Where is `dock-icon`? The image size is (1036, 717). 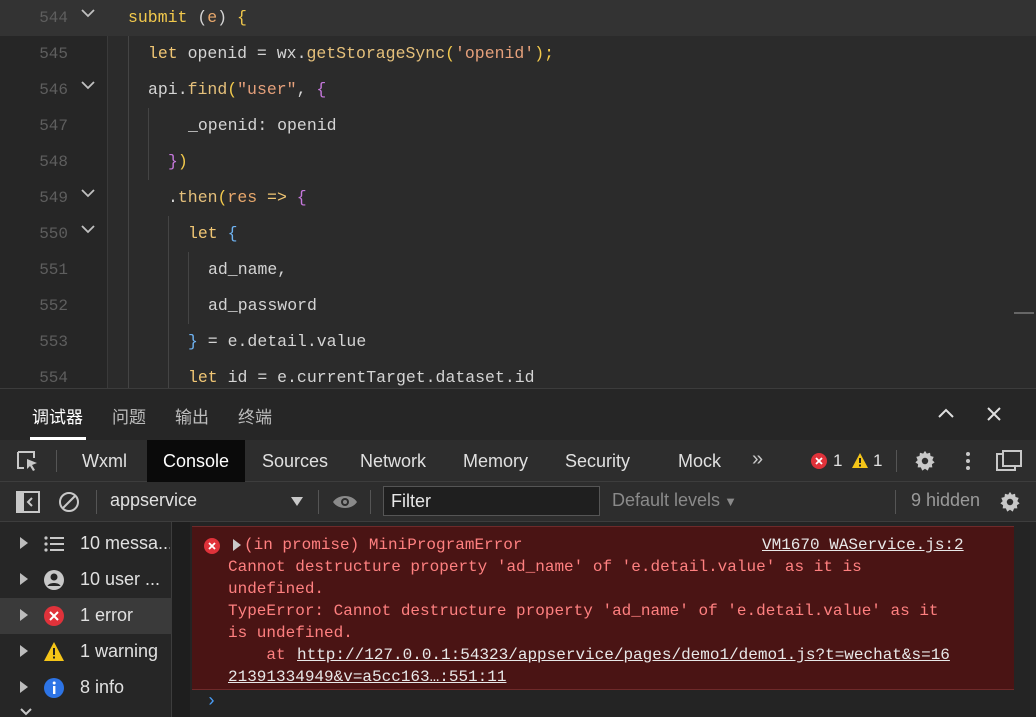 dock-icon is located at coordinates (1009, 461).